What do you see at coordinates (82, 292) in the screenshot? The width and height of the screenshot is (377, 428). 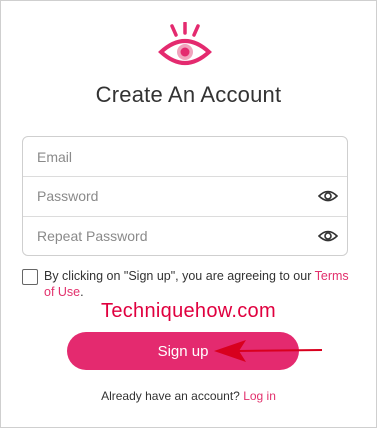 I see `terms-consent-suffix: .` at bounding box center [82, 292].